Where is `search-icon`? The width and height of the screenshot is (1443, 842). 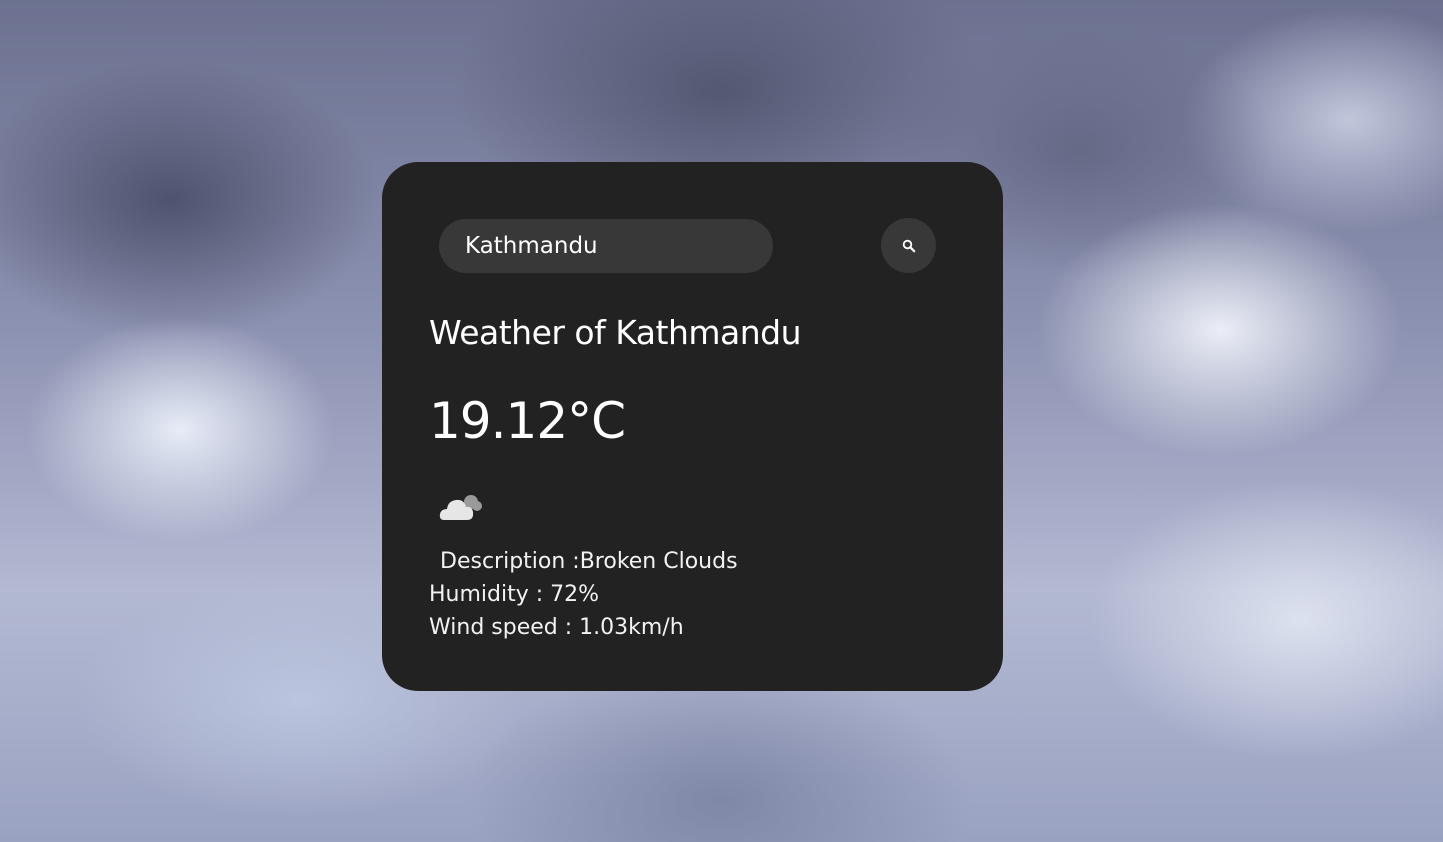 search-icon is located at coordinates (908, 245).